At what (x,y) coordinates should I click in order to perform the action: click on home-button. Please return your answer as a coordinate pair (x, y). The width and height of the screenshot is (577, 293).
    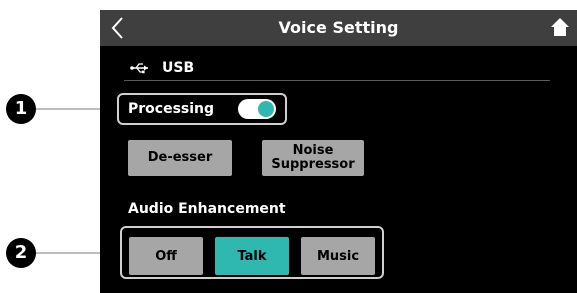
    Looking at the image, I should click on (560, 27).